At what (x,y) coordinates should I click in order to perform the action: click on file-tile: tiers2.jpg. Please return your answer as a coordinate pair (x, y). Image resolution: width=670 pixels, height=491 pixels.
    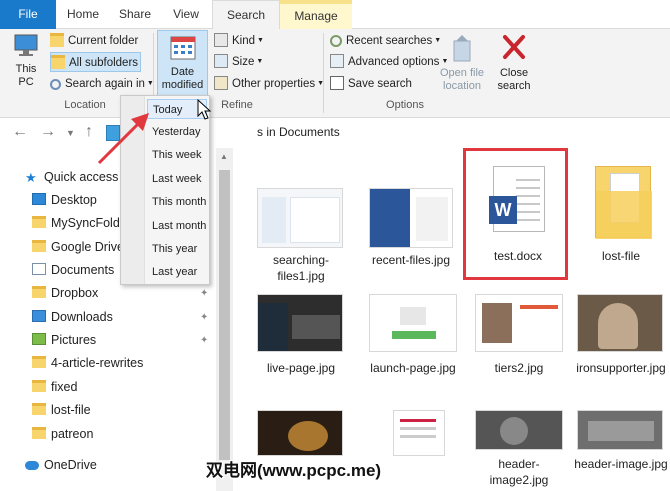
    Looking at the image, I should click on (519, 349).